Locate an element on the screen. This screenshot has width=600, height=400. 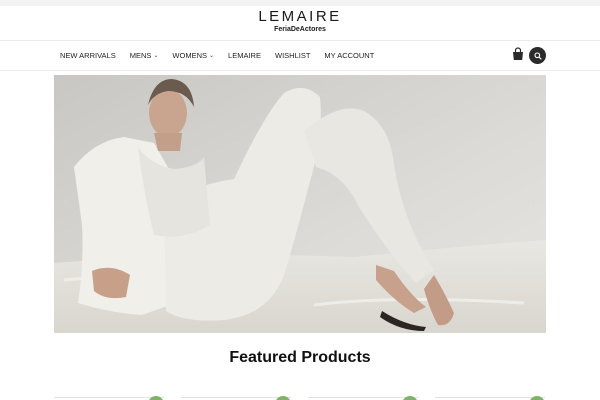
nav-item-new-arrivals: NEW ARRIVALS is located at coordinates (88, 55).